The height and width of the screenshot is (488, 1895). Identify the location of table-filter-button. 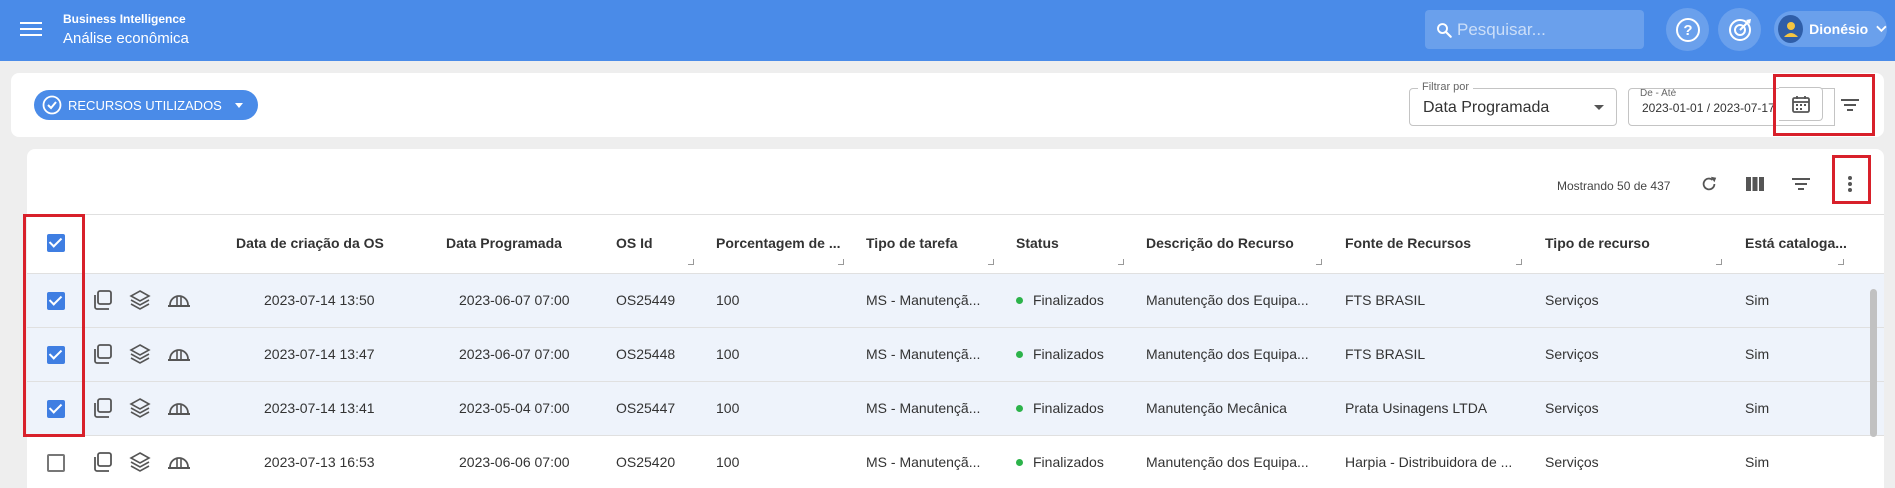
(1801, 184).